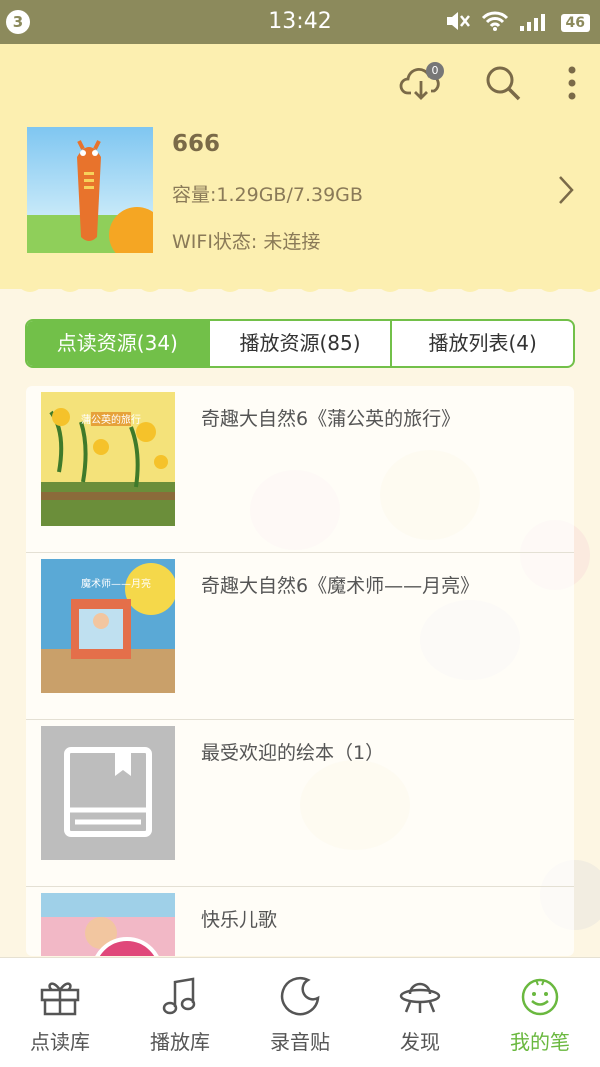  Describe the element at coordinates (300, 469) in the screenshot. I see `list-item: 蒲公英的旅行 奇趣大自然6《蒲公英的旅行》` at that location.